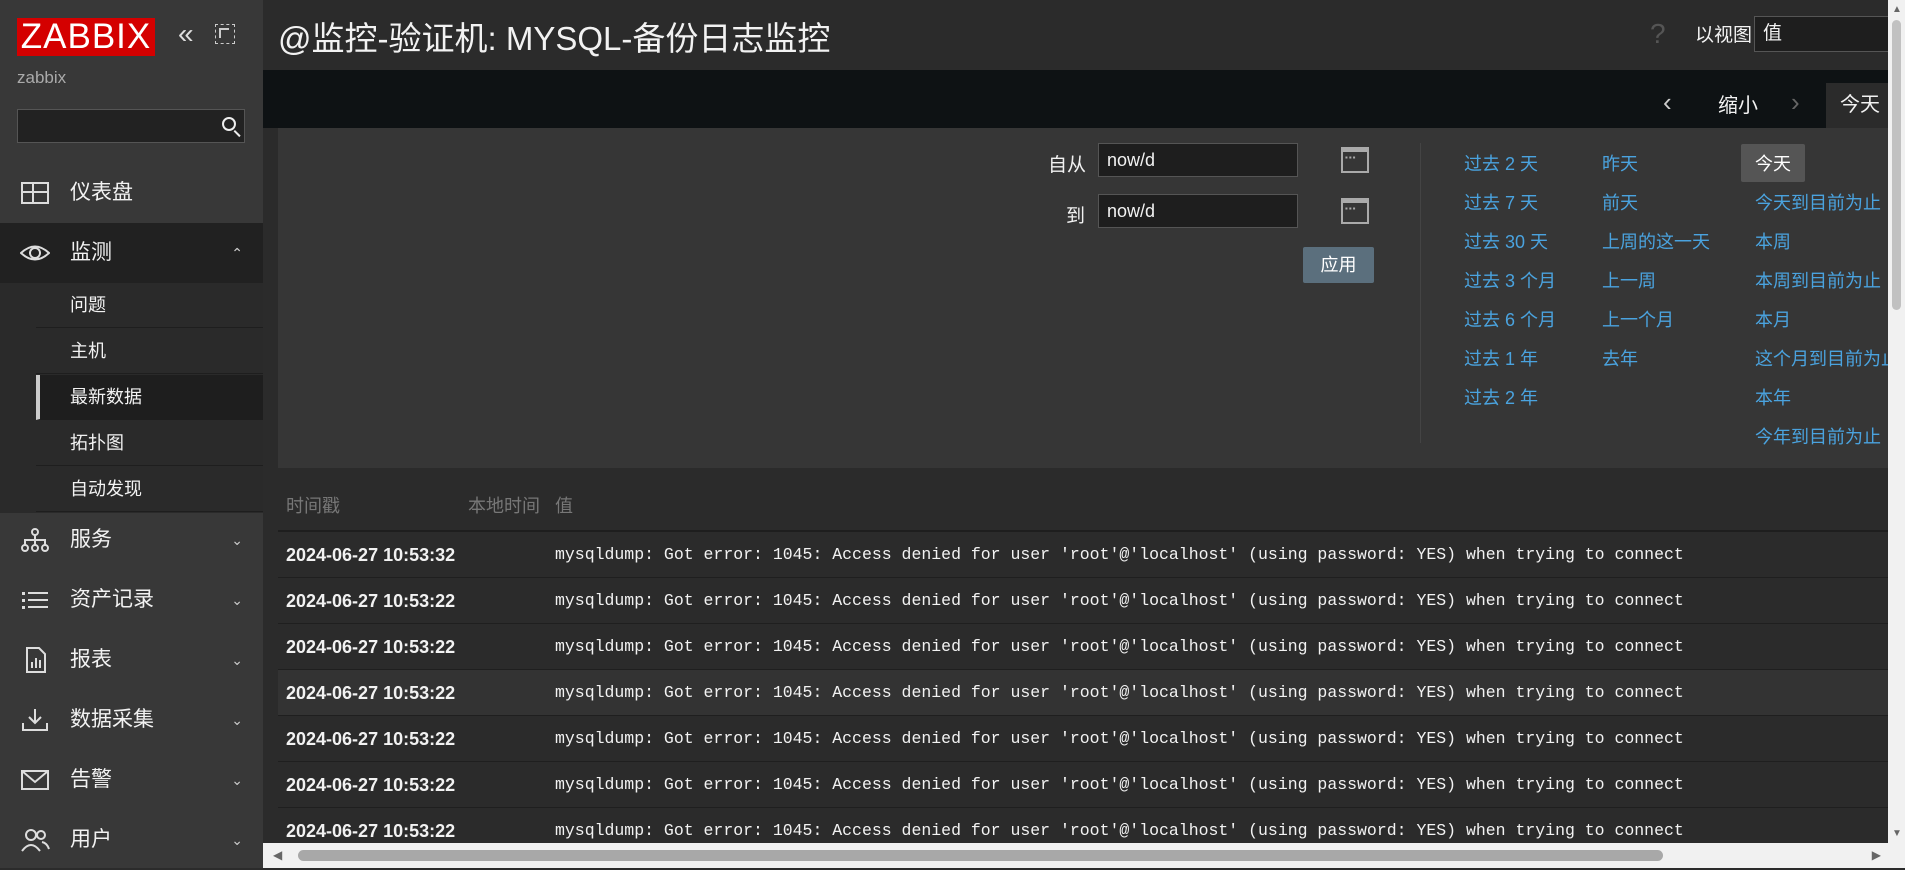  I want to click on apply-button: 应用, so click(1338, 265).